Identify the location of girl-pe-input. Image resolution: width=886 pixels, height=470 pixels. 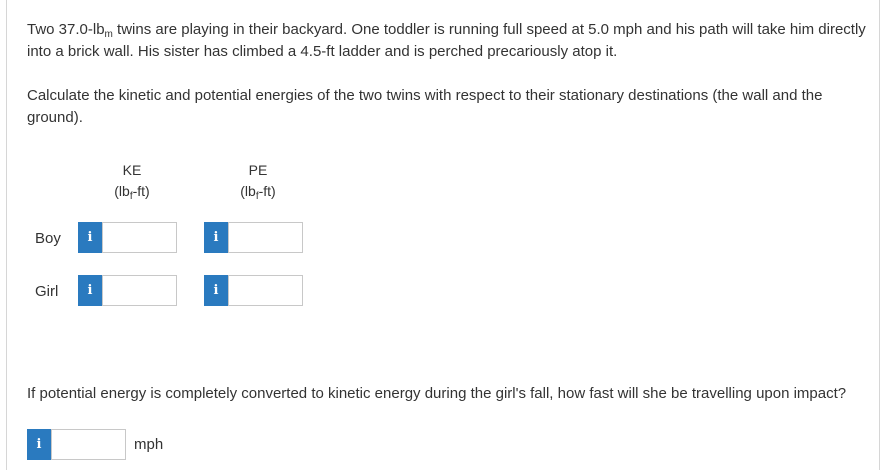
(265, 290).